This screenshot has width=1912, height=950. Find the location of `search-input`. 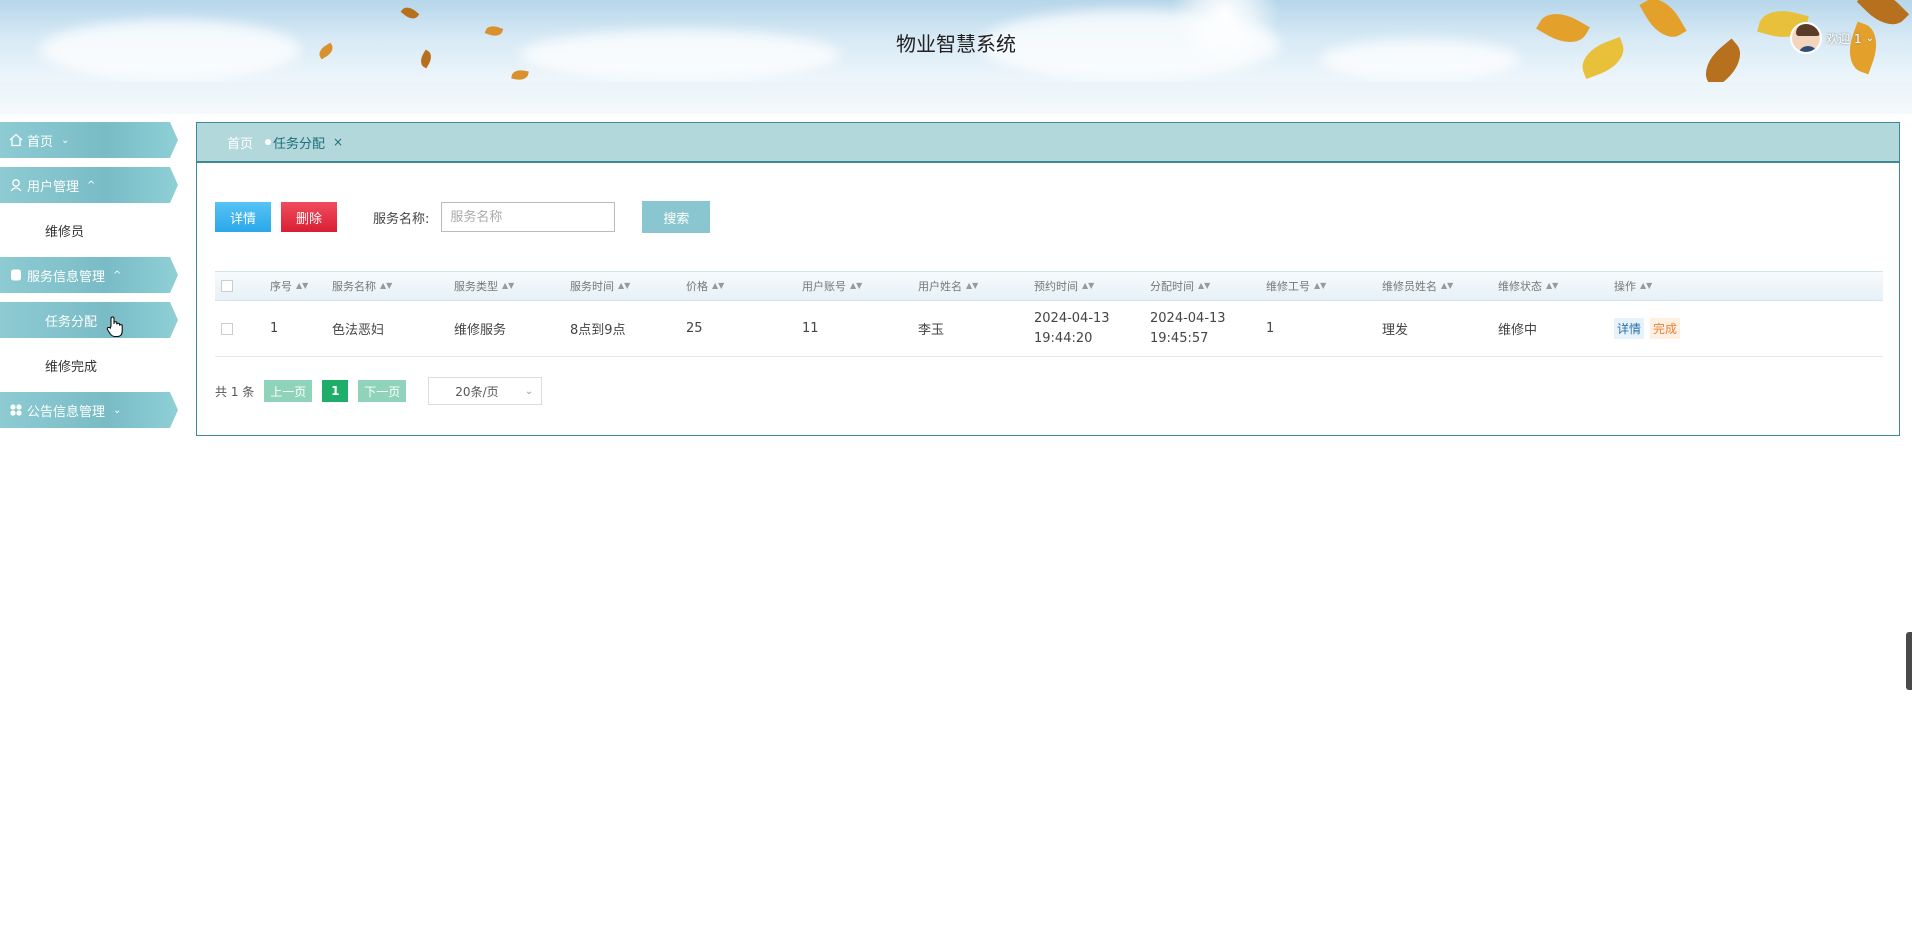

search-input is located at coordinates (528, 217).